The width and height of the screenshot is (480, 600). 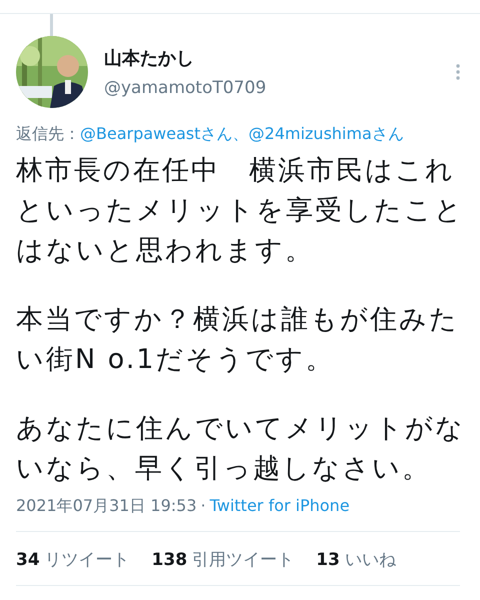 What do you see at coordinates (272, 88) in the screenshot?
I see `author-handle: @yamamotoT0709` at bounding box center [272, 88].